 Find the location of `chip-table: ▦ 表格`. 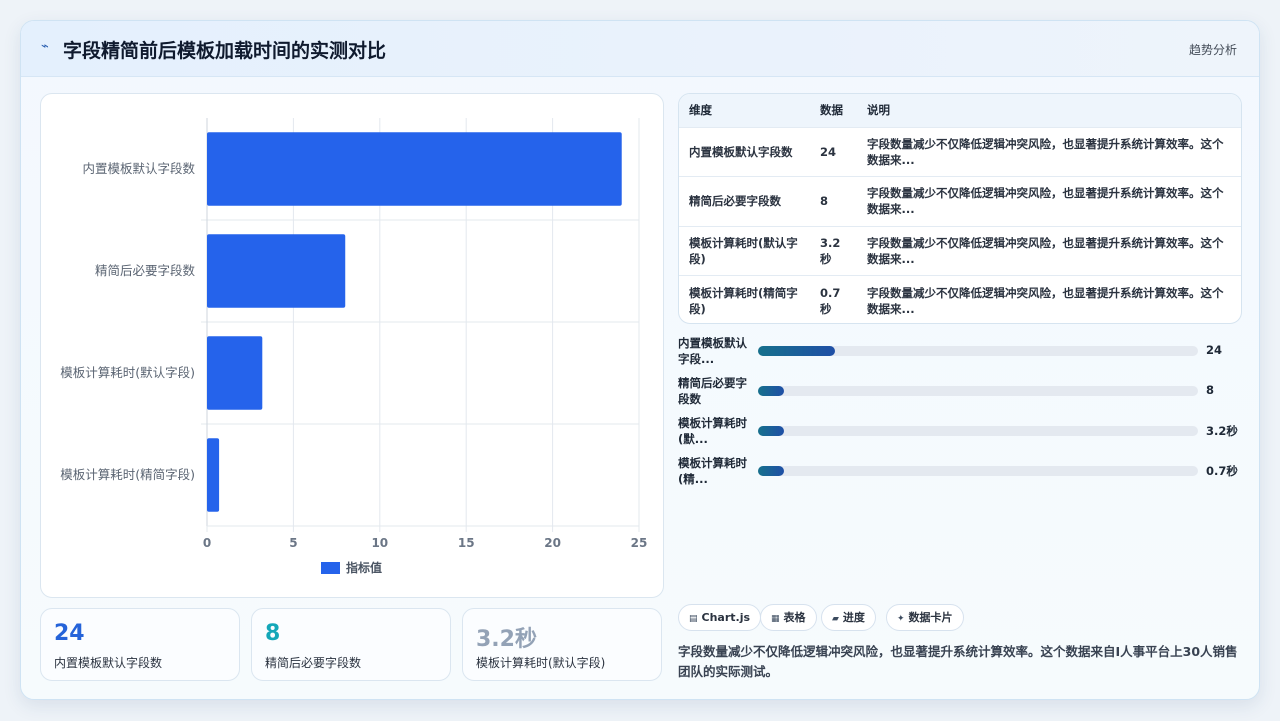

chip-table: ▦ 表格 is located at coordinates (788, 617).